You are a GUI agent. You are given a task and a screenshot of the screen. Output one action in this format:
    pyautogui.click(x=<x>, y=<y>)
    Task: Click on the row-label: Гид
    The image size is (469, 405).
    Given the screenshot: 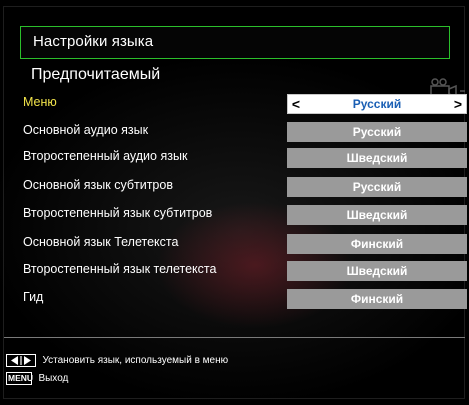 What is the action you would take?
    pyautogui.click(x=33, y=297)
    